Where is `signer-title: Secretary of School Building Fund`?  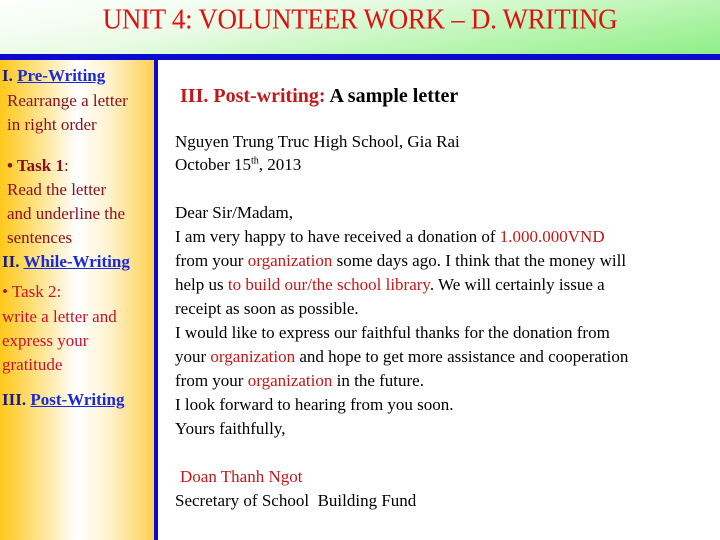
signer-title: Secretary of School Building Fund is located at coordinates (296, 500).